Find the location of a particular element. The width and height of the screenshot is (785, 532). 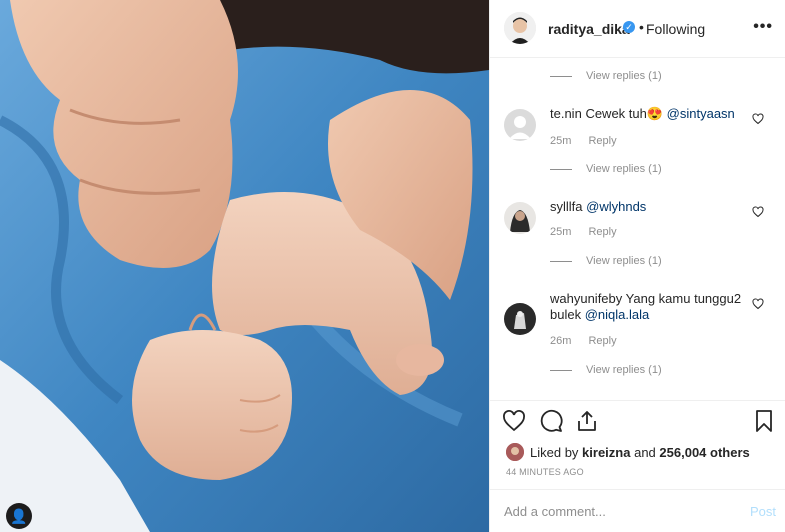

post-comment-button: Post is located at coordinates (763, 511).